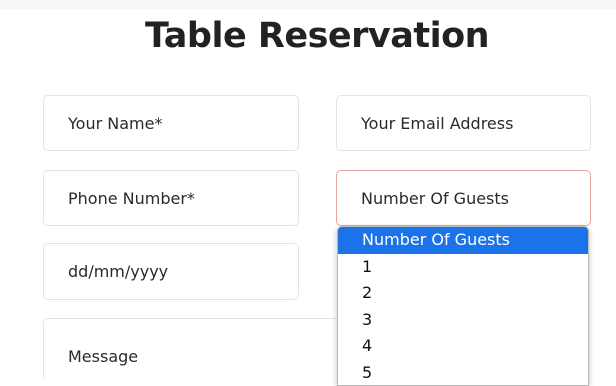 This screenshot has height=386, width=616. Describe the element at coordinates (463, 372) in the screenshot. I see `guests-option-5: 5` at that location.